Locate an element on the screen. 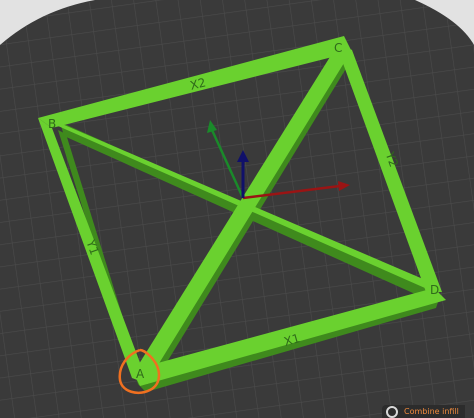 This screenshot has width=474, height=418. corner-label-a: A is located at coordinates (140, 374).